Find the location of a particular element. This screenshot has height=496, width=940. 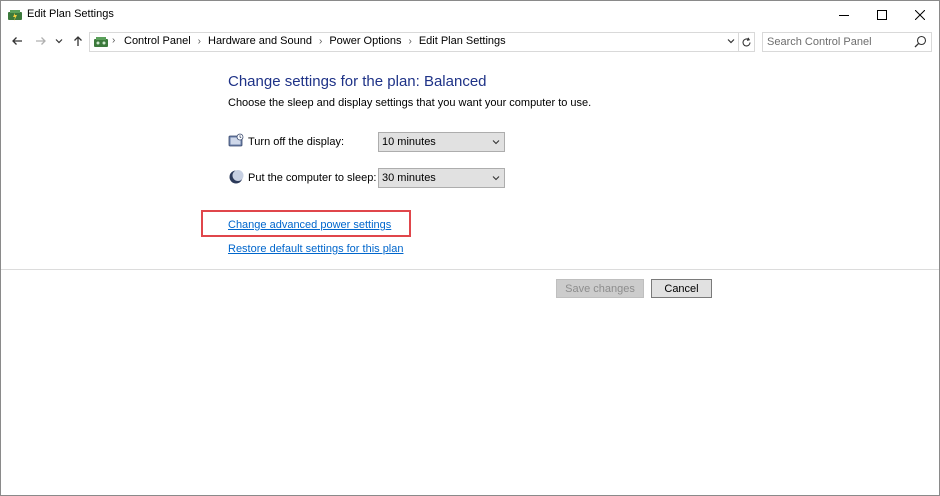

close-icon is located at coordinates (920, 14).